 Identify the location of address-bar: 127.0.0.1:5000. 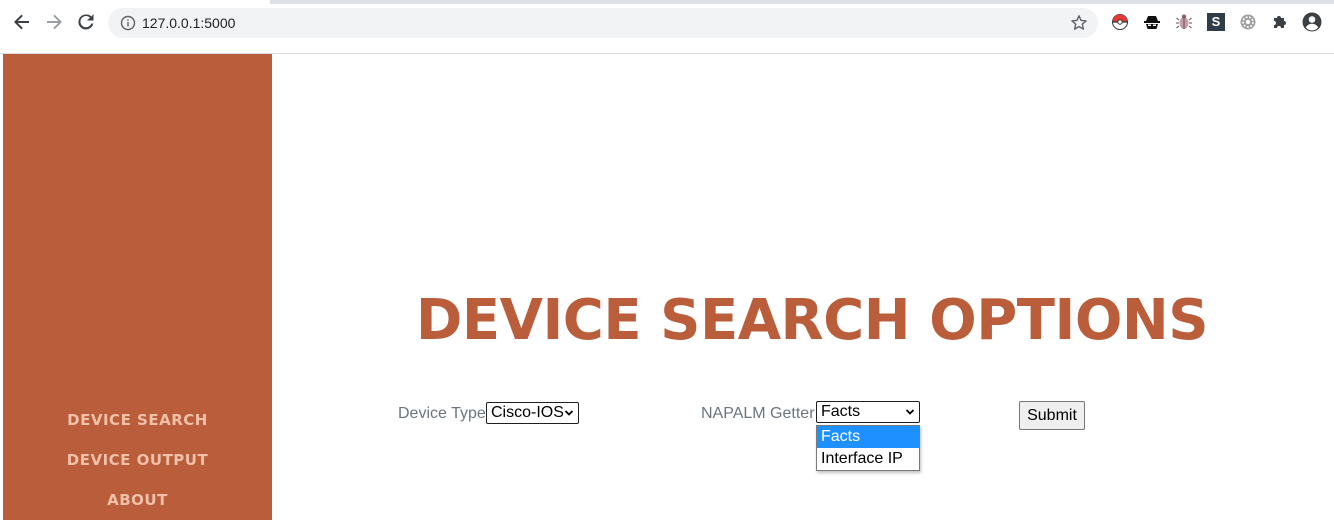
(603, 23).